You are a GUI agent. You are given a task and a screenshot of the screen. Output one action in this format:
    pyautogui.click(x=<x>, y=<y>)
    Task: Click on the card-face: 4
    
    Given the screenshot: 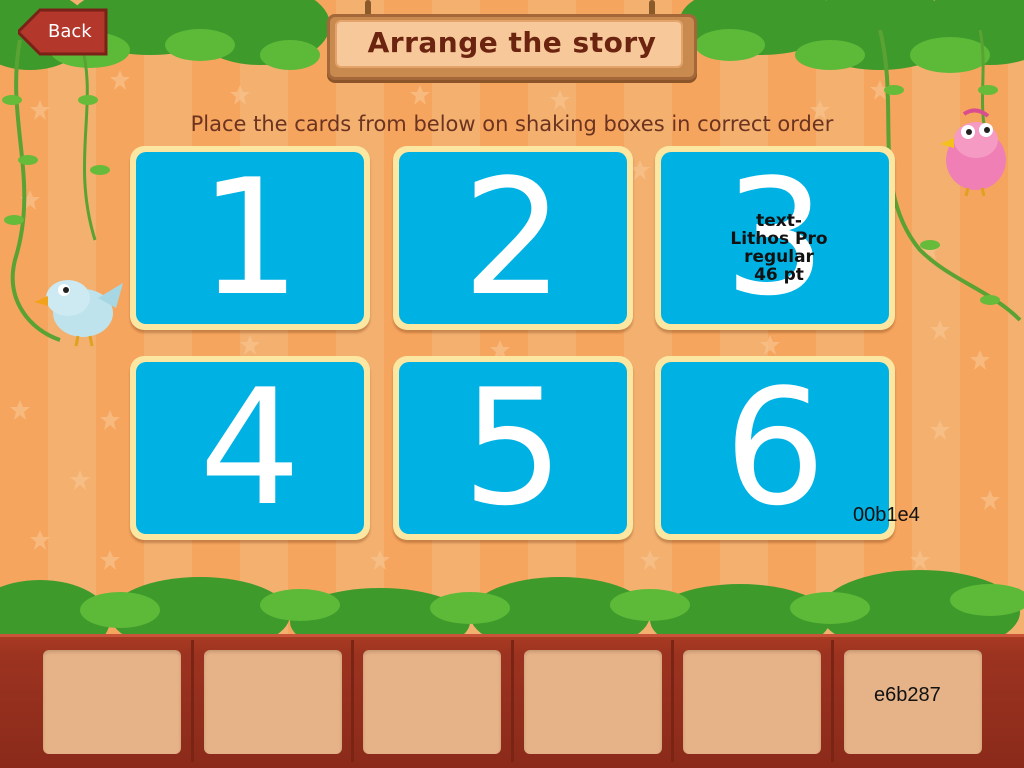 What is the action you would take?
    pyautogui.click(x=250, y=448)
    